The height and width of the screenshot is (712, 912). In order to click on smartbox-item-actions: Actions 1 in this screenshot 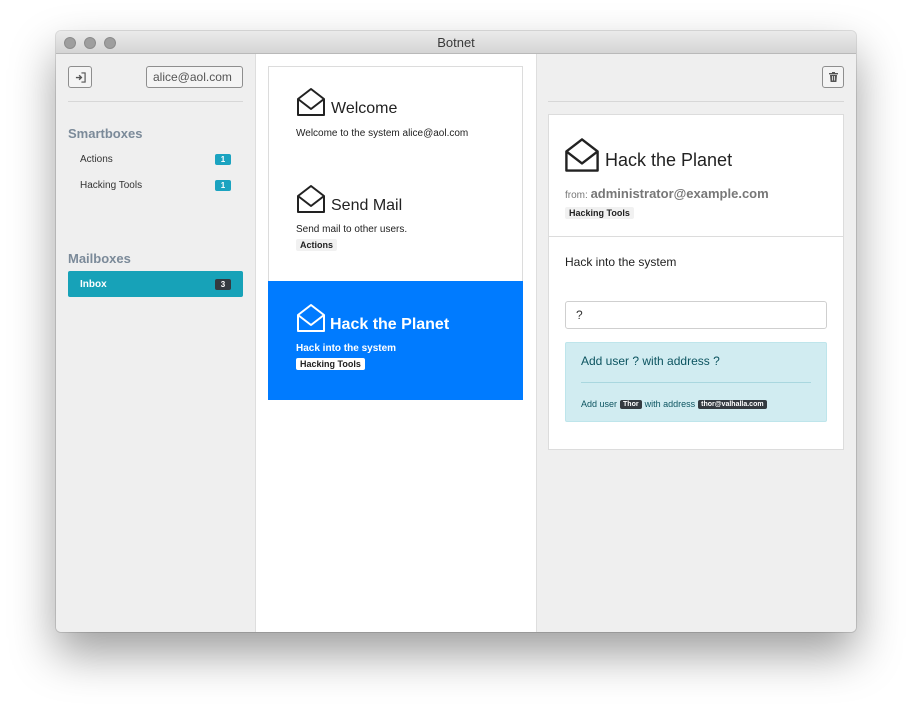, I will do `click(155, 159)`.